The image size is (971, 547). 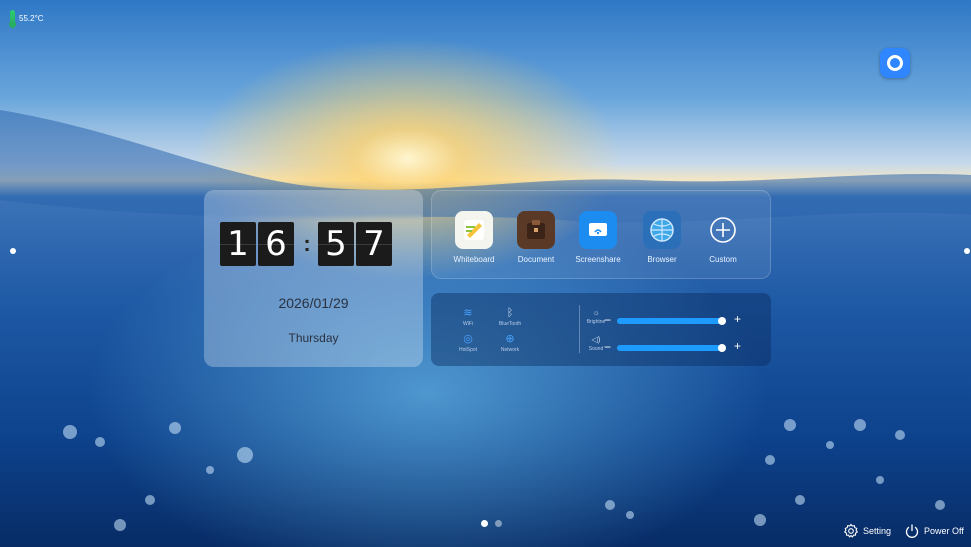 I want to click on right-sidebar-handle, so click(x=967, y=251).